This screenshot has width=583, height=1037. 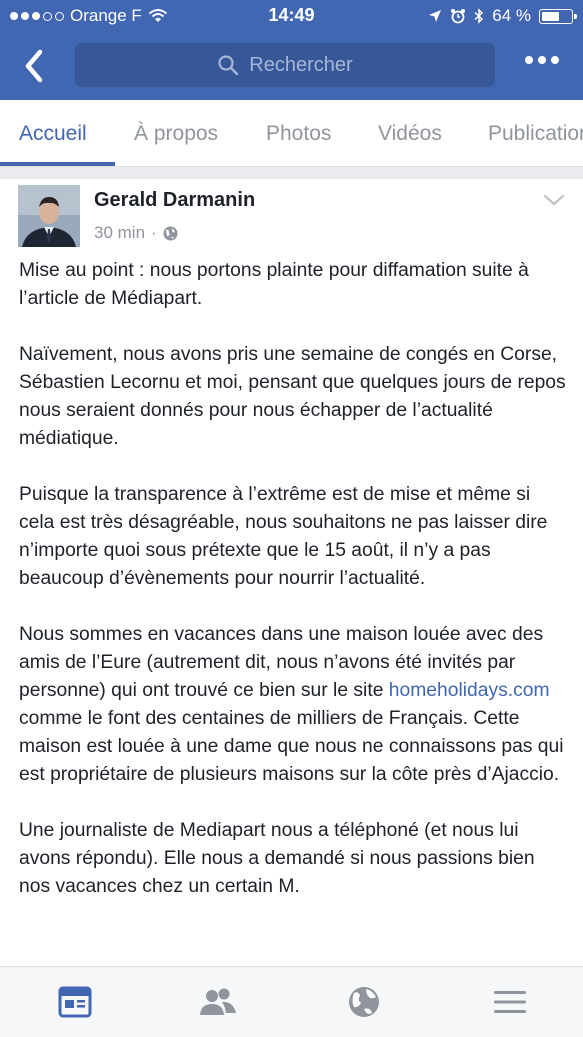 I want to click on tab-accueil: Accueil, so click(x=53, y=134).